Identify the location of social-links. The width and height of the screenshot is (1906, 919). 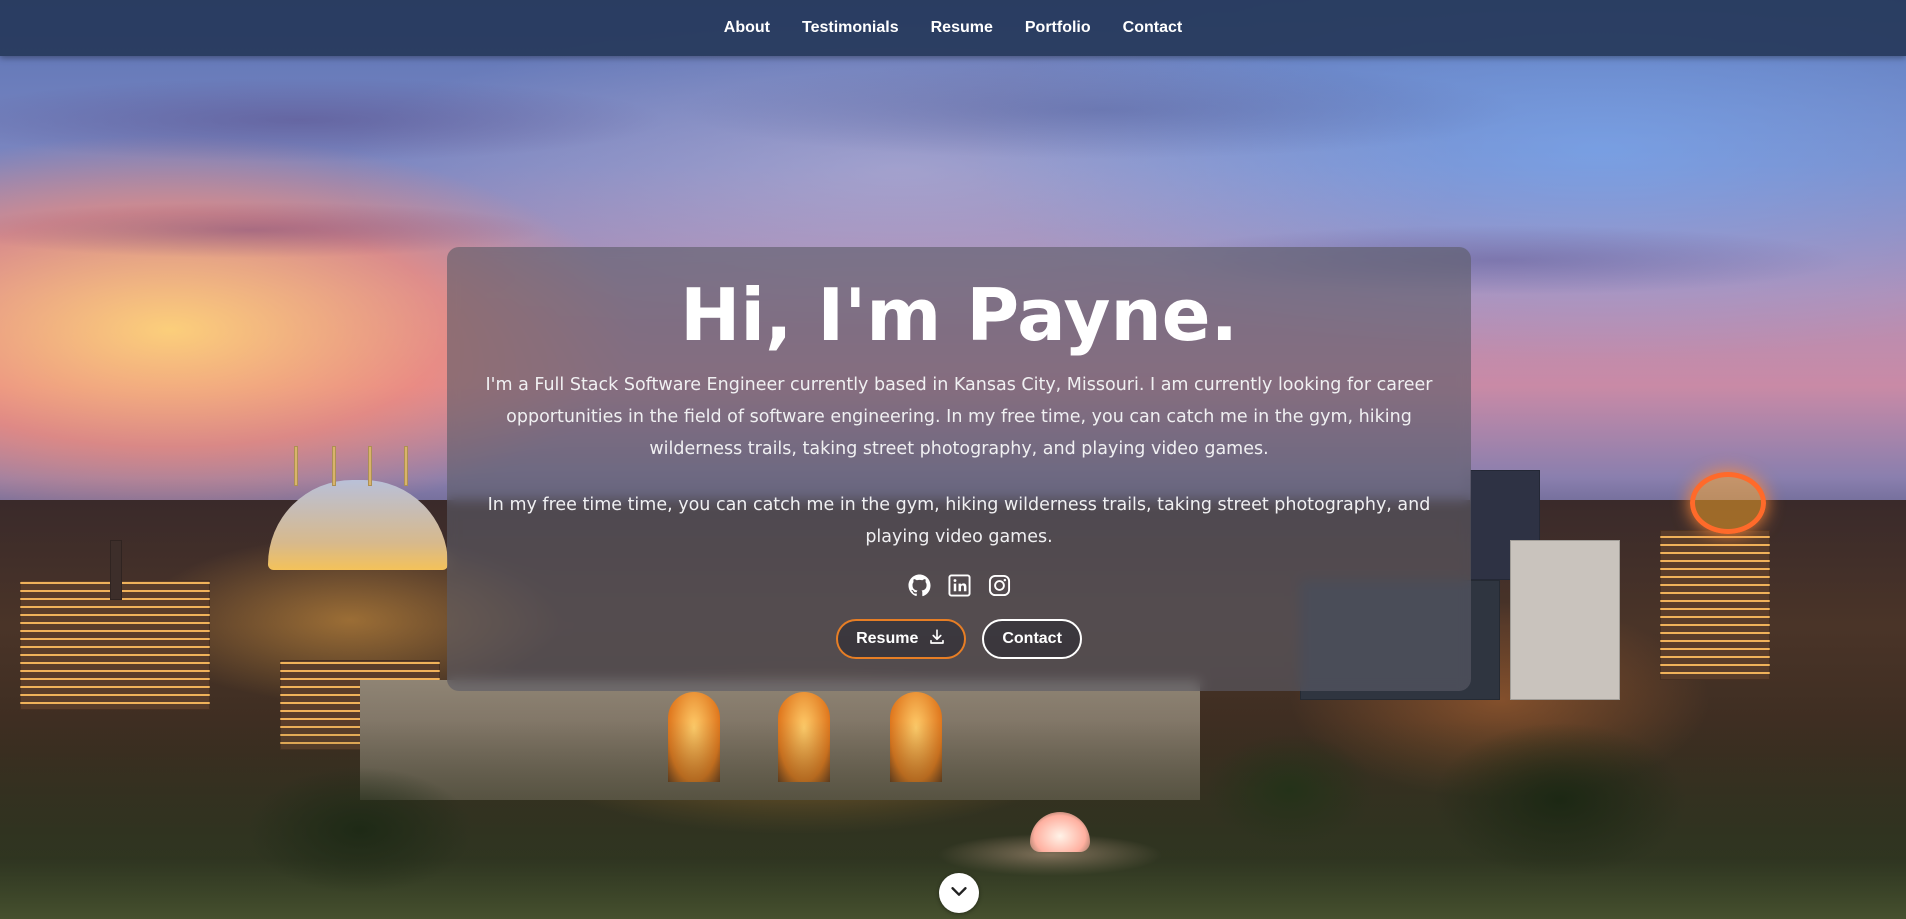
(959, 585).